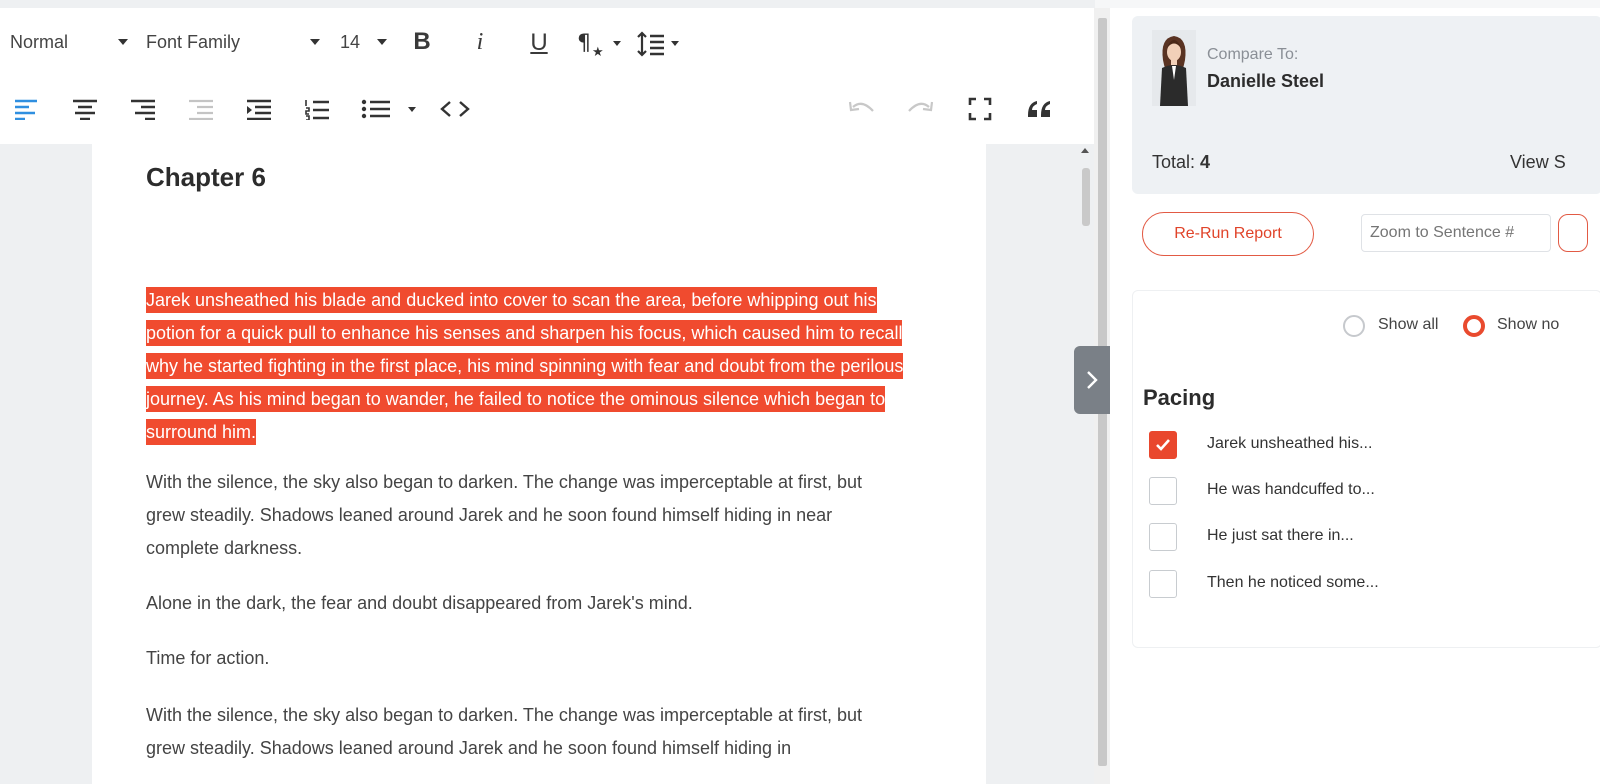 Image resolution: width=1600 pixels, height=784 pixels. I want to click on underline-button: U, so click(539, 43).